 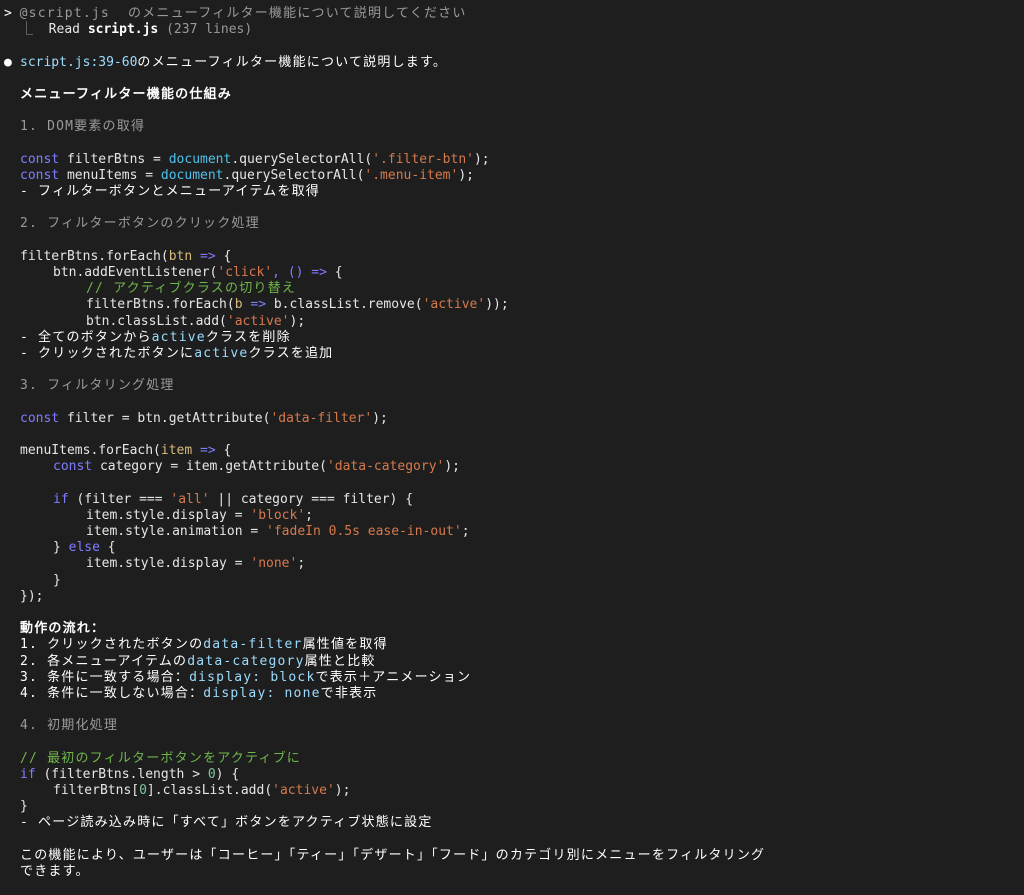 What do you see at coordinates (140, 224) in the screenshot?
I see `section-heading-2: 2. フィルターボタンのクリック処理` at bounding box center [140, 224].